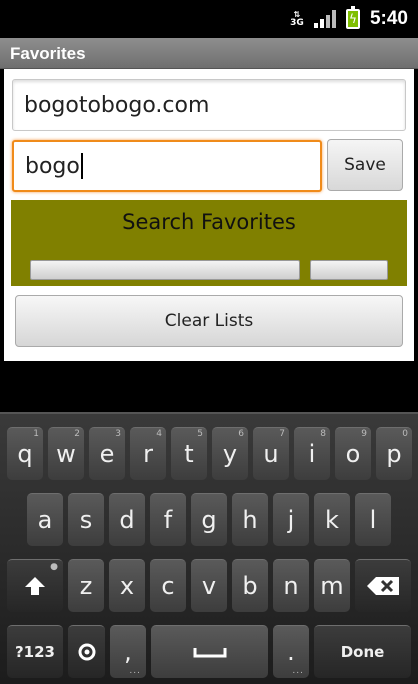  I want to click on key-label: w, so click(66, 454).